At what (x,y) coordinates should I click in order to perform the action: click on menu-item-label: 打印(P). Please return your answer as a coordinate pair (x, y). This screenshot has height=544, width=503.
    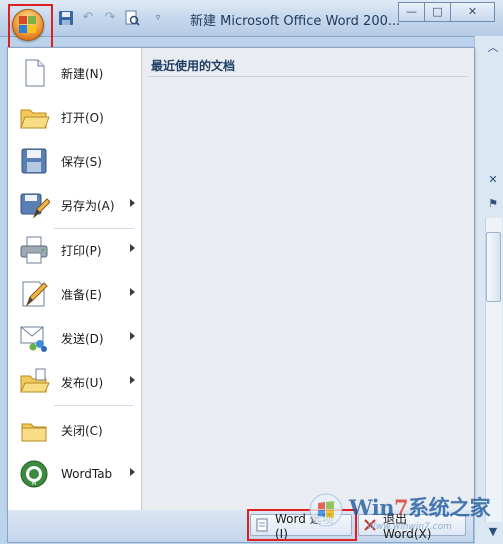
    Looking at the image, I should click on (81, 250).